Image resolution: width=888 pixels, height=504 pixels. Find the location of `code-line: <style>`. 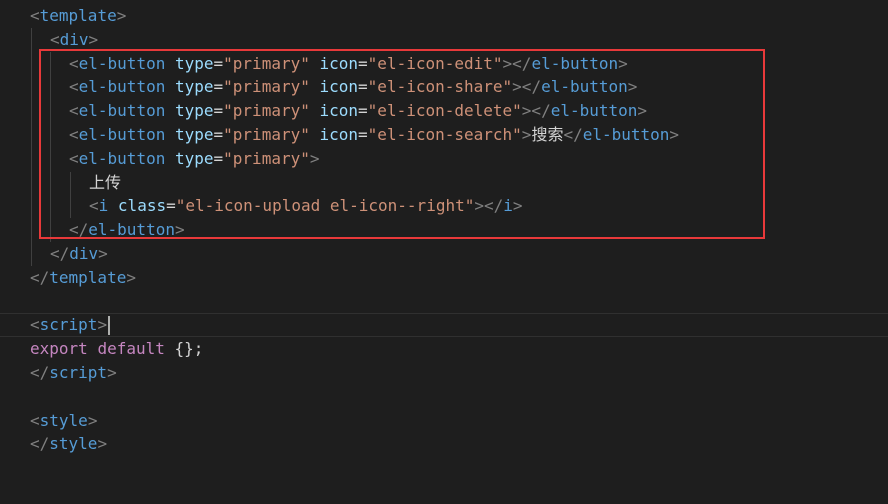

code-line: <style> is located at coordinates (63, 421).